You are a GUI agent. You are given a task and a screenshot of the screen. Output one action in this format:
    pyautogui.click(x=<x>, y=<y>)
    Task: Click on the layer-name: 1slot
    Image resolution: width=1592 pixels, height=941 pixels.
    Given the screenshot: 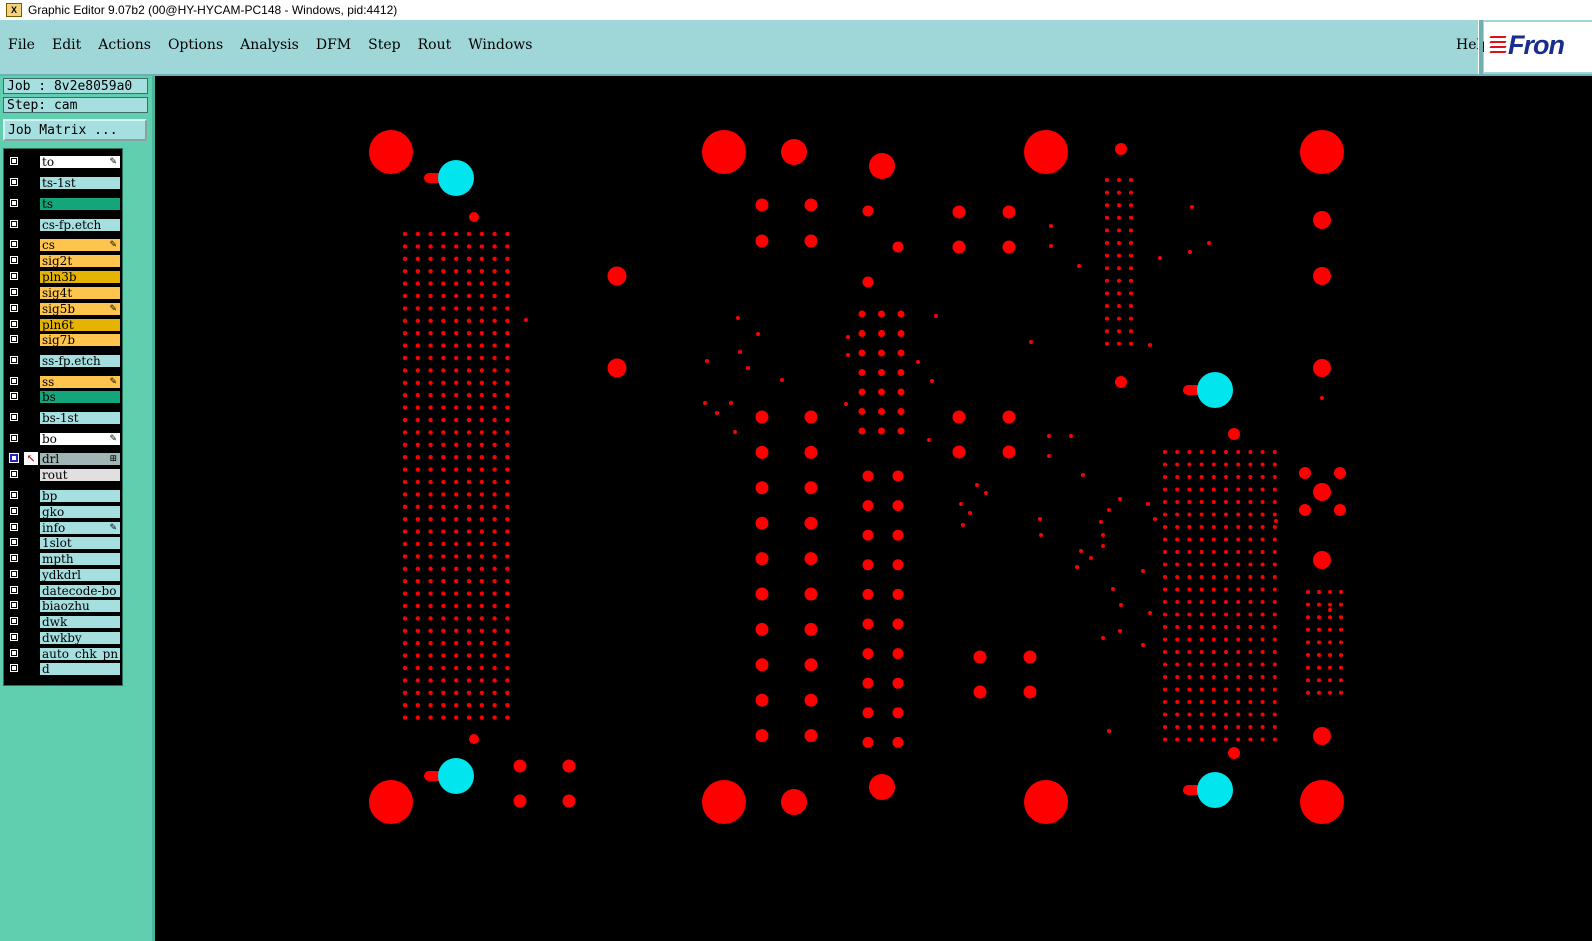 What is the action you would take?
    pyautogui.click(x=80, y=543)
    